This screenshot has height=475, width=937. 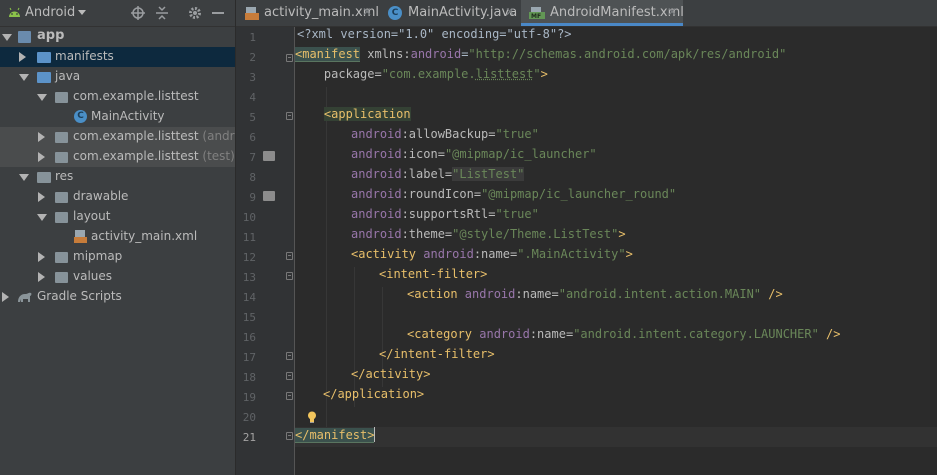 What do you see at coordinates (241, 237) in the screenshot?
I see `line-number: 11` at bounding box center [241, 237].